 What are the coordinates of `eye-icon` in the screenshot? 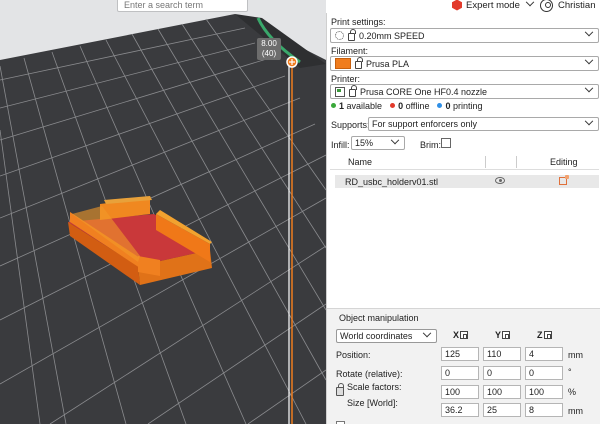 It's located at (500, 180).